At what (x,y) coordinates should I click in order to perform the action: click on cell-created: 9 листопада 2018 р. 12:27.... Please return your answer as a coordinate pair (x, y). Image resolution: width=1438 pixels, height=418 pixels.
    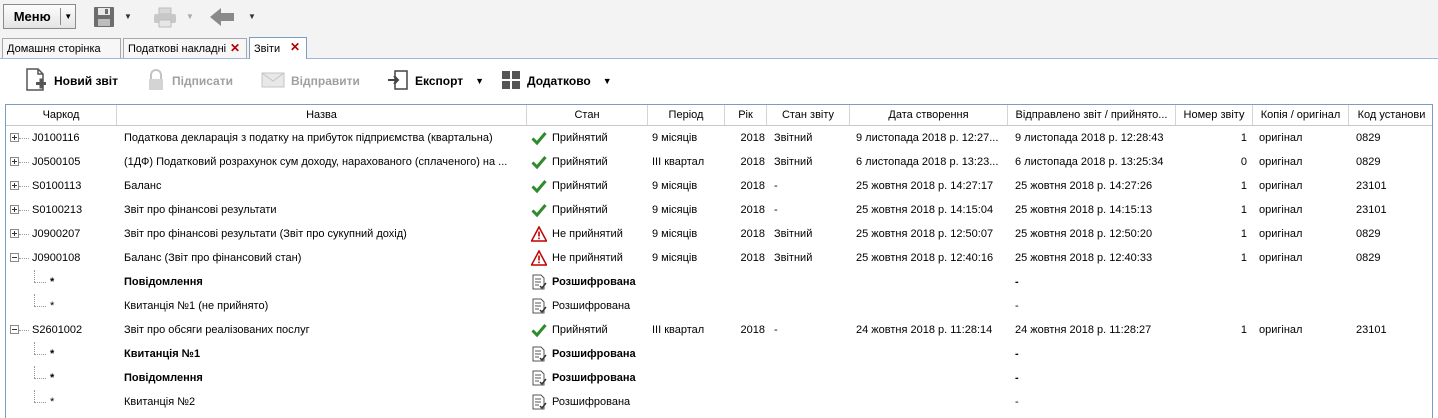
    Looking at the image, I should click on (927, 138).